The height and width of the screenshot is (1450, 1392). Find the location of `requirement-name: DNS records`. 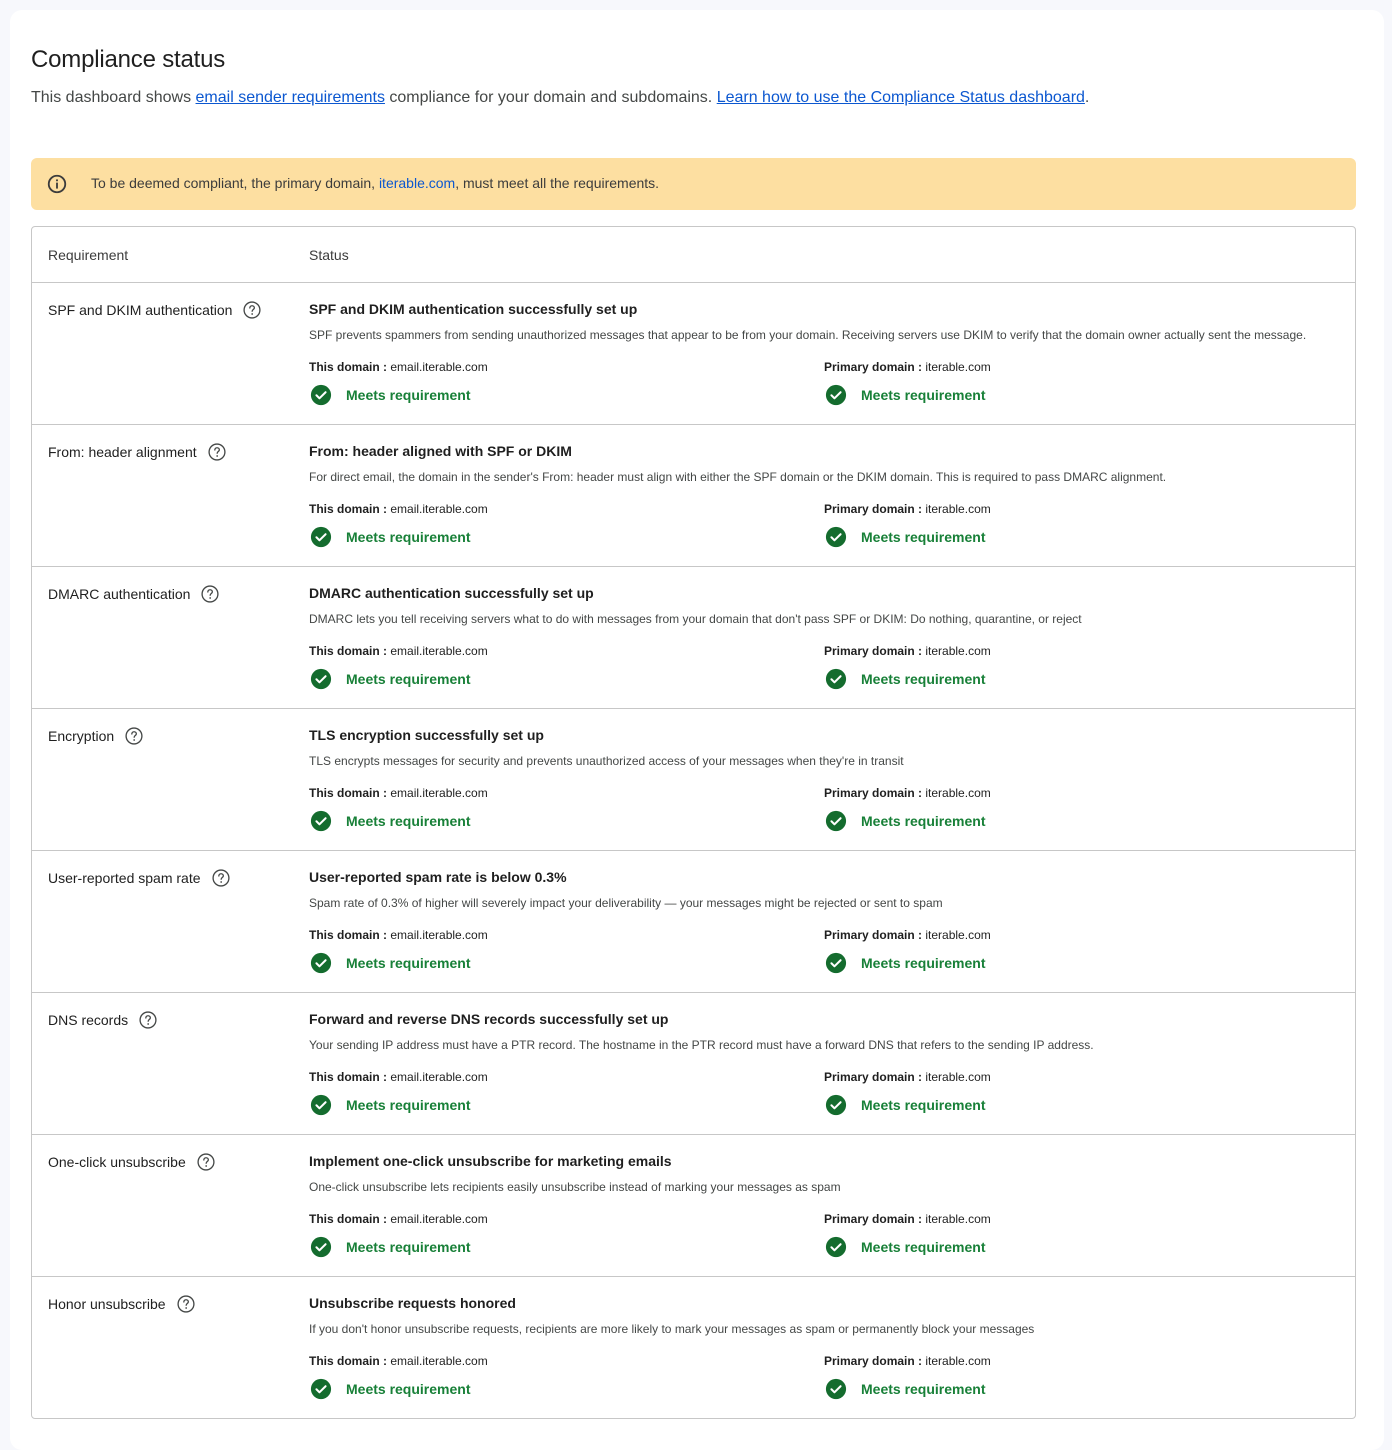

requirement-name: DNS records is located at coordinates (88, 1020).